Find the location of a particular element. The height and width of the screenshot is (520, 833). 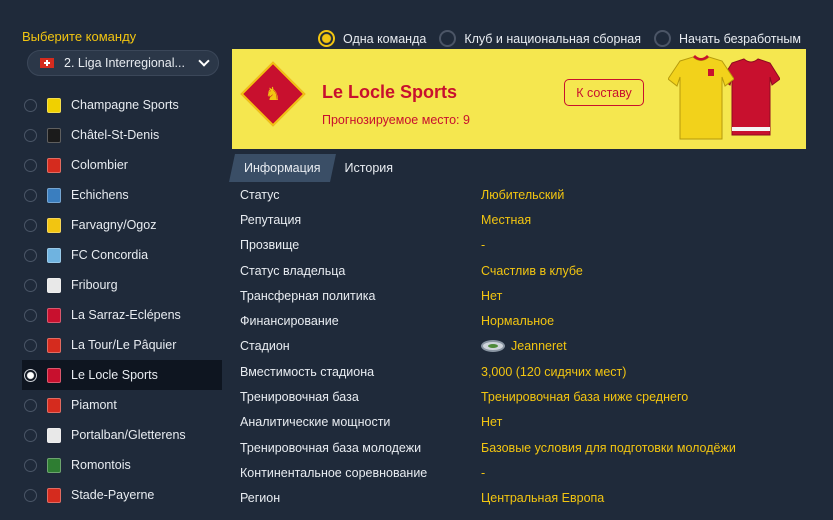

info-key: Тренировочная база is located at coordinates (299, 397).